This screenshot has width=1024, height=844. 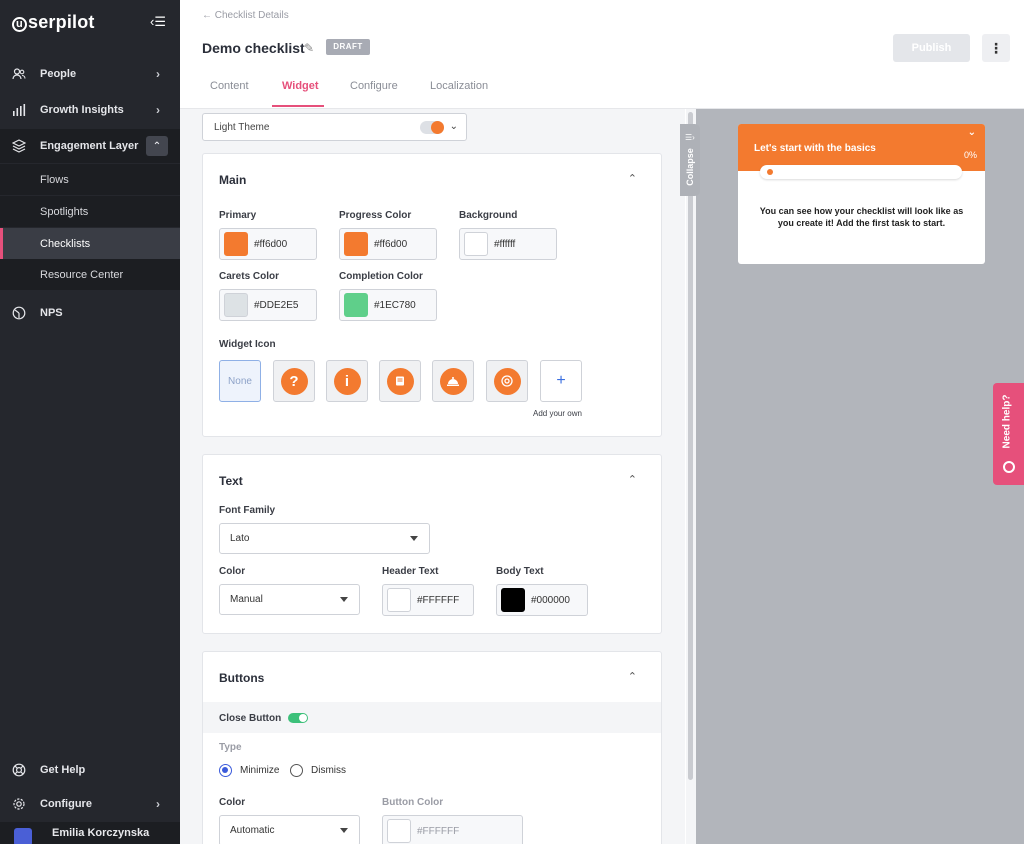 I want to click on user-profile: Emilia Korczynska, so click(x=90, y=833).